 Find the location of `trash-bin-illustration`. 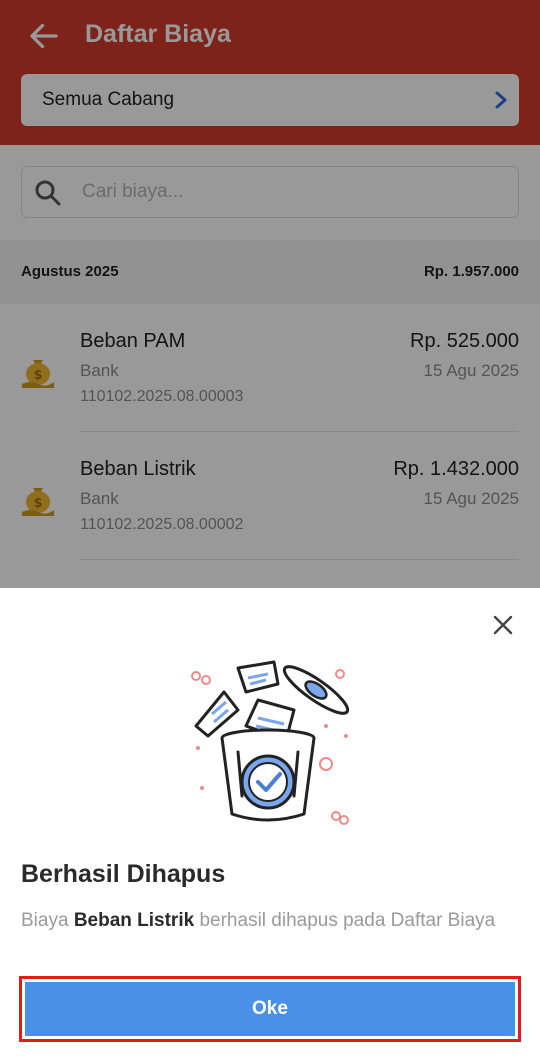

trash-bin-illustration is located at coordinates (270, 742).